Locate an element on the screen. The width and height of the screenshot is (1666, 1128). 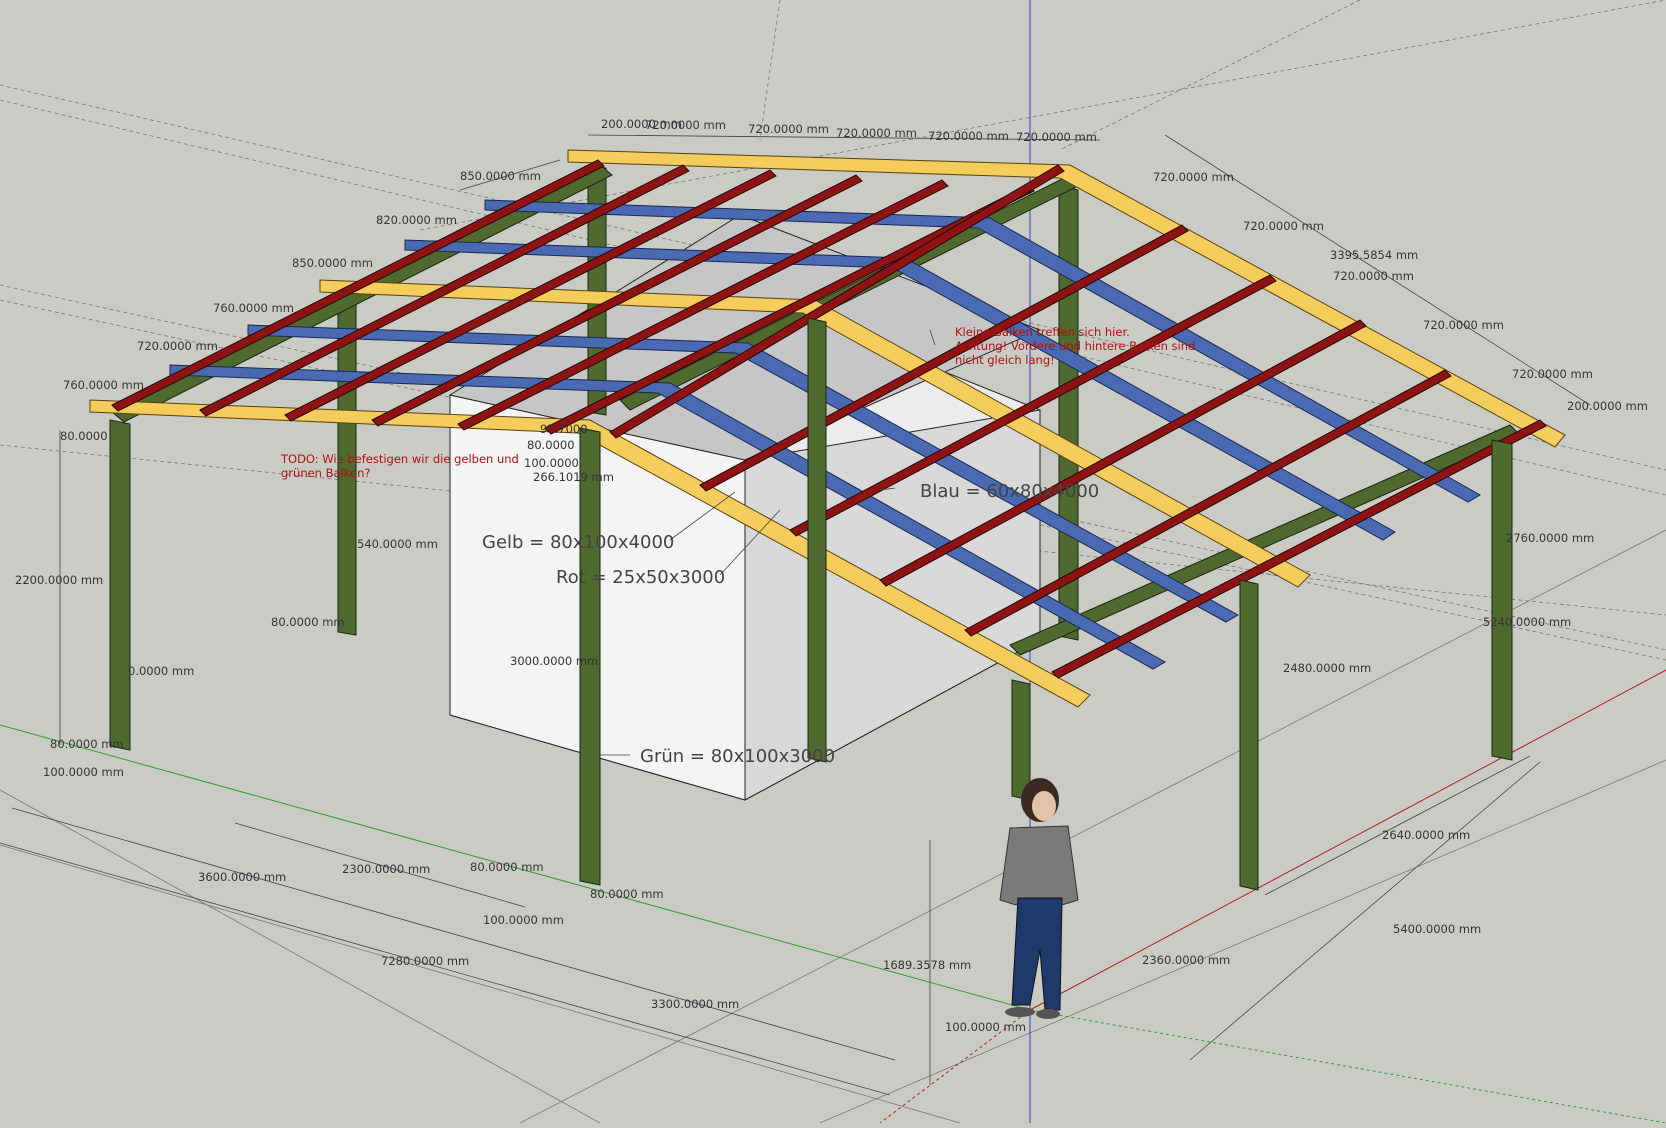
dim-label: 820.0000 mm is located at coordinates (416, 220).